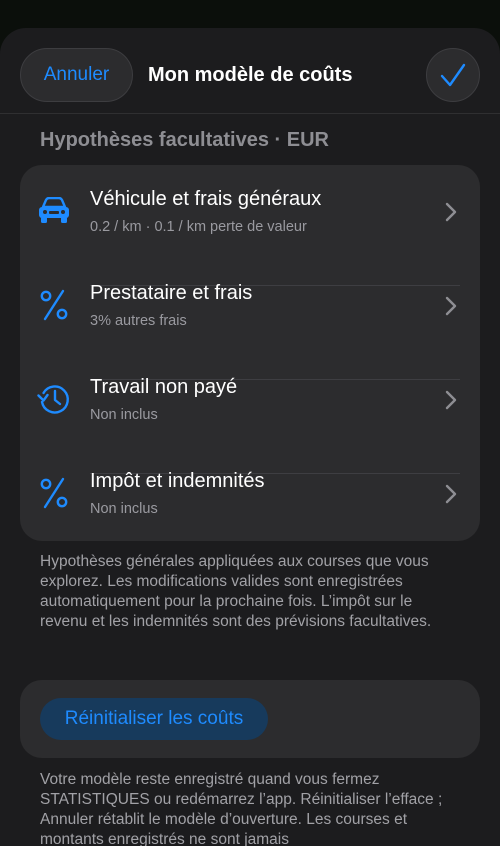 This screenshot has width=500, height=846. I want to click on list-item-provider: Prestataire et frais 3% autres frais, so click(250, 306).